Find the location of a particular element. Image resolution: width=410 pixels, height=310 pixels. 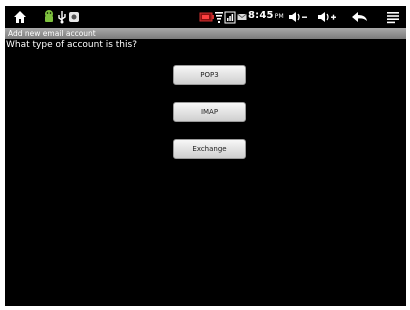

pop3-button: POP3 is located at coordinates (209, 75).